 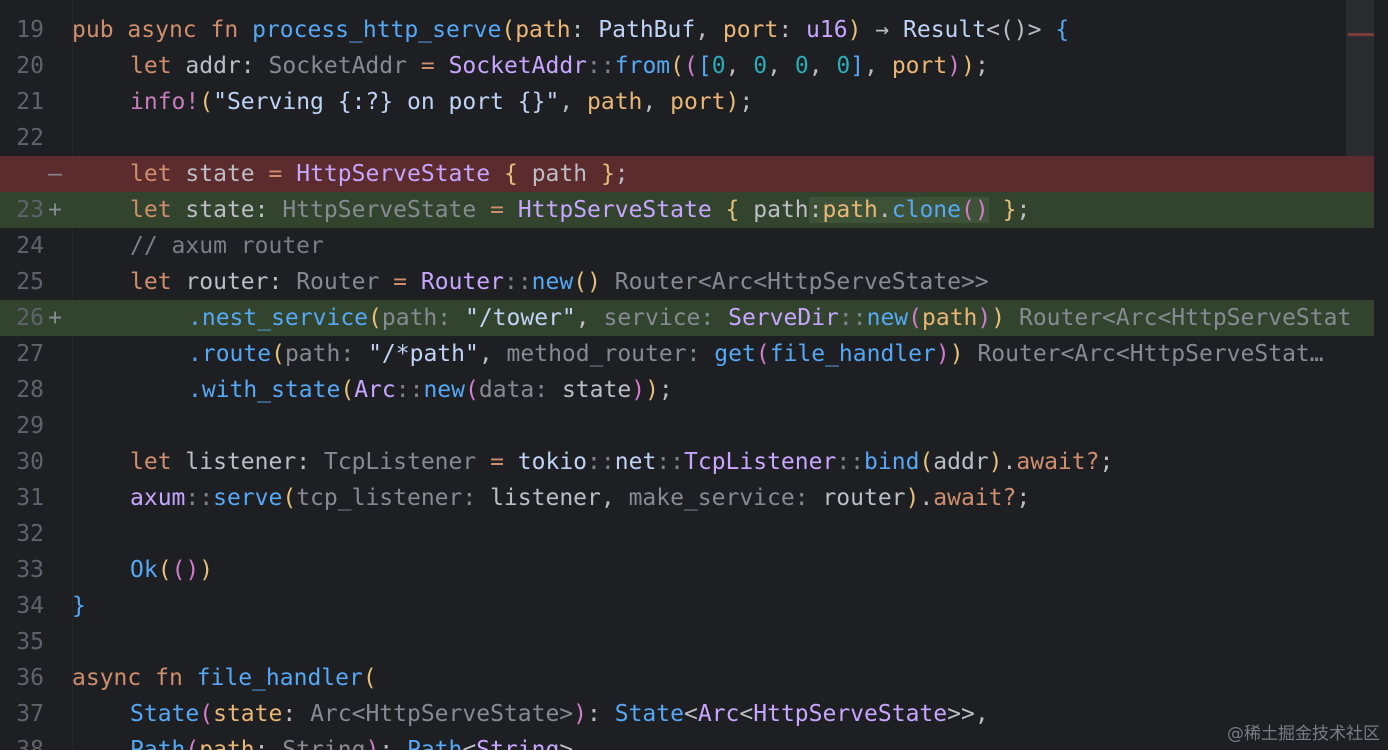 What do you see at coordinates (375, 390) in the screenshot?
I see `code-token: Arc` at bounding box center [375, 390].